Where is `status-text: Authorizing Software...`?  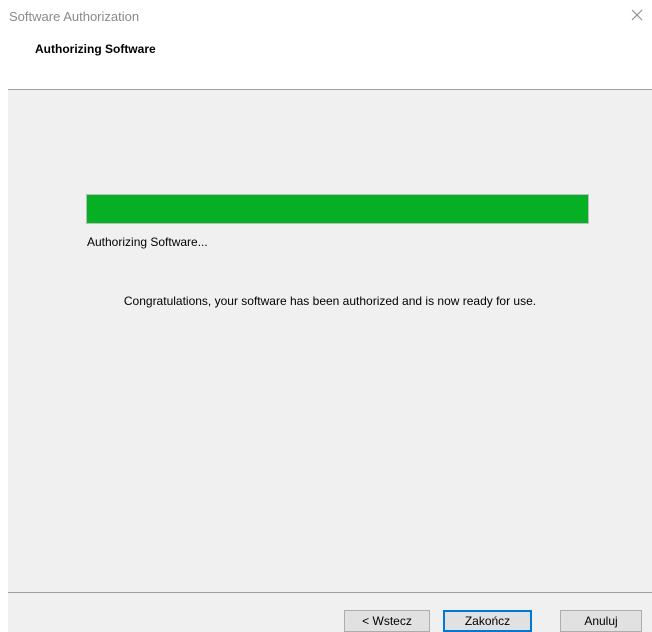
status-text: Authorizing Software... is located at coordinates (147, 242).